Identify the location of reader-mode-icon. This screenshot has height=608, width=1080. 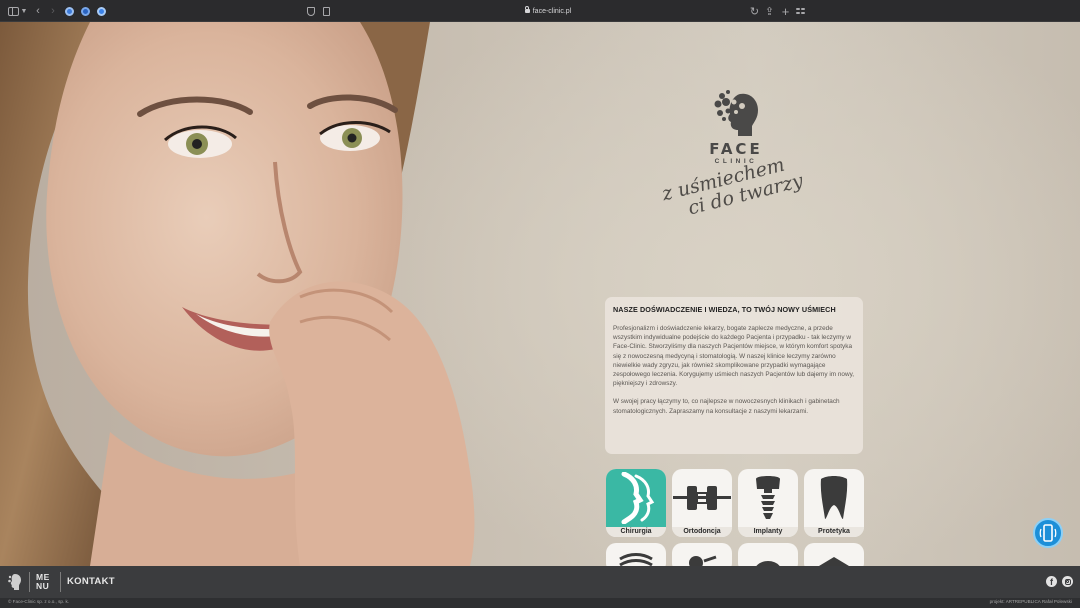
(326, 11).